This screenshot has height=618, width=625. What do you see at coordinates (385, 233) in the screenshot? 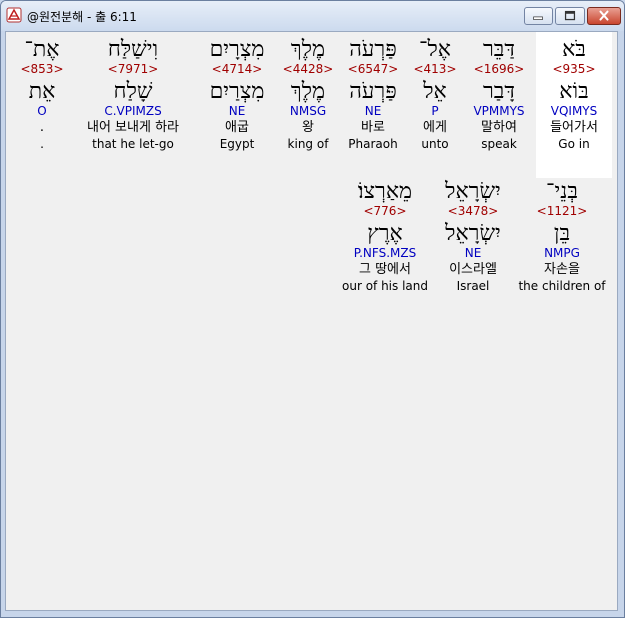
I see `hebrew-lemma: אֶרֶץ` at bounding box center [385, 233].